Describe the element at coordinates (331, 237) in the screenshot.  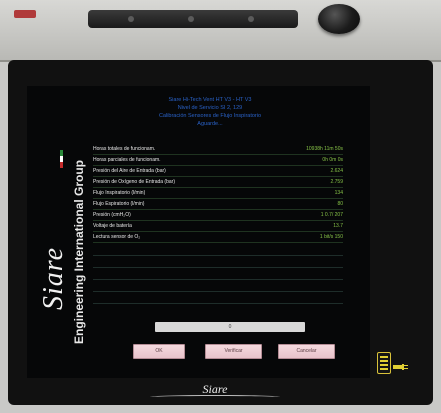
I see `param-value: 1 bit/s 150` at that location.